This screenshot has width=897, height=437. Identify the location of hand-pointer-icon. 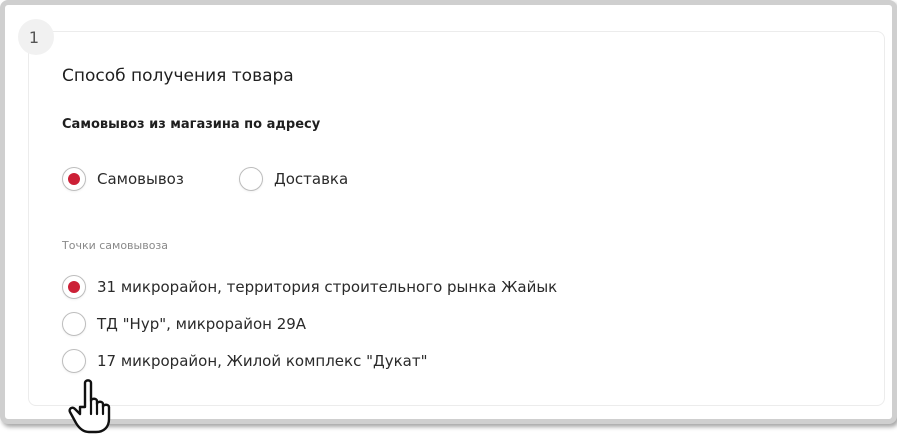
(89, 406).